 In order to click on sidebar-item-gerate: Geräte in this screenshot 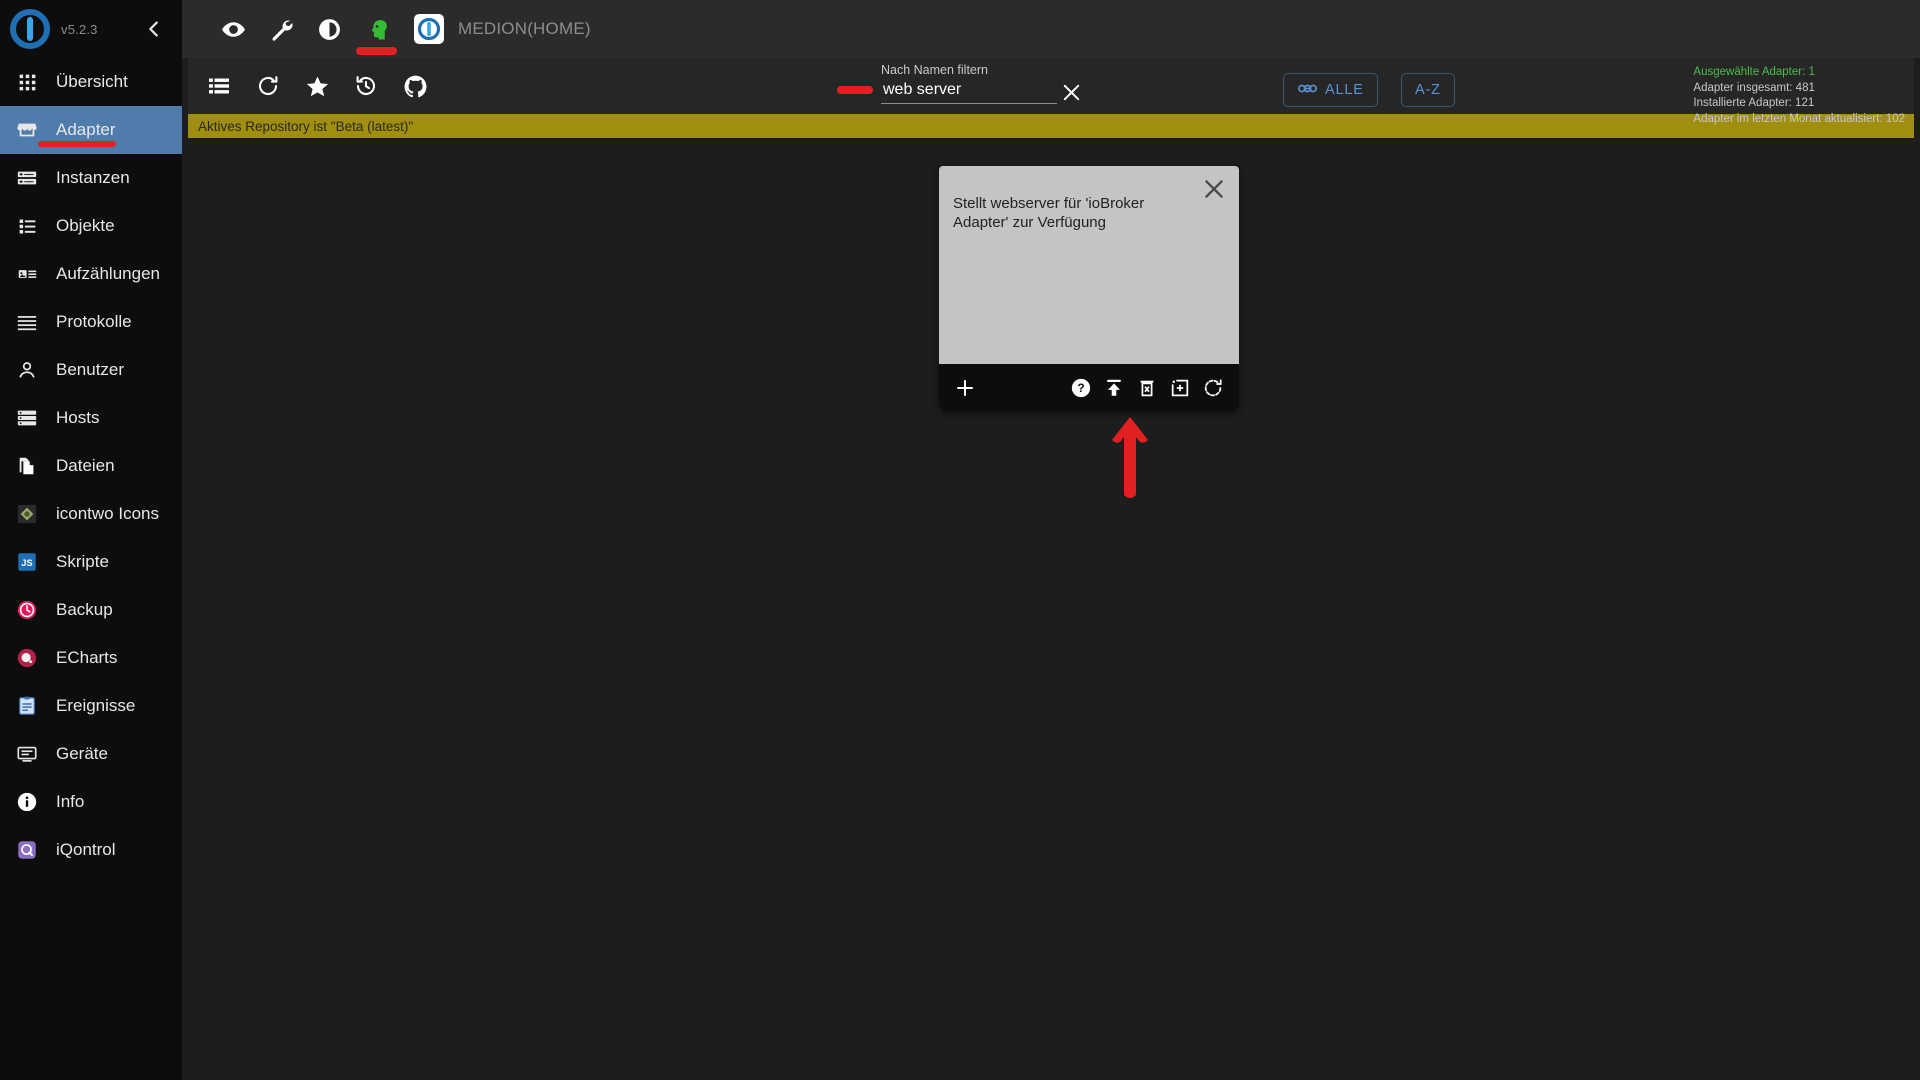, I will do `click(91, 754)`.